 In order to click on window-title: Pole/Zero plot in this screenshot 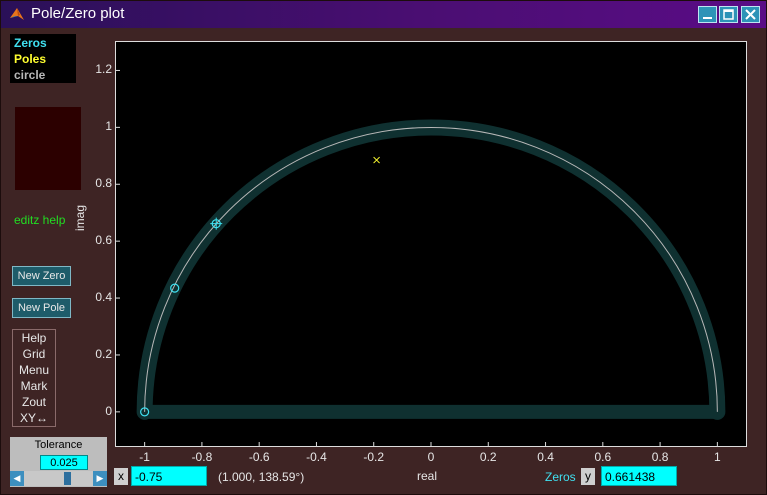, I will do `click(78, 13)`.